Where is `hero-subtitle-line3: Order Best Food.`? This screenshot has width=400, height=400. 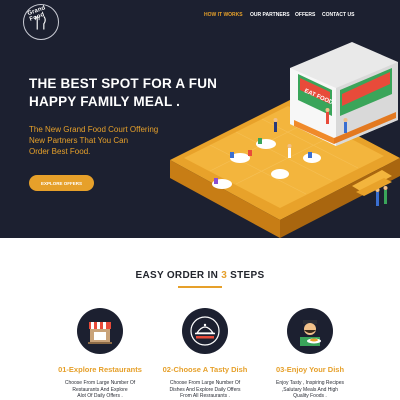
hero-subtitle-line3: Order Best Food. is located at coordinates (60, 151).